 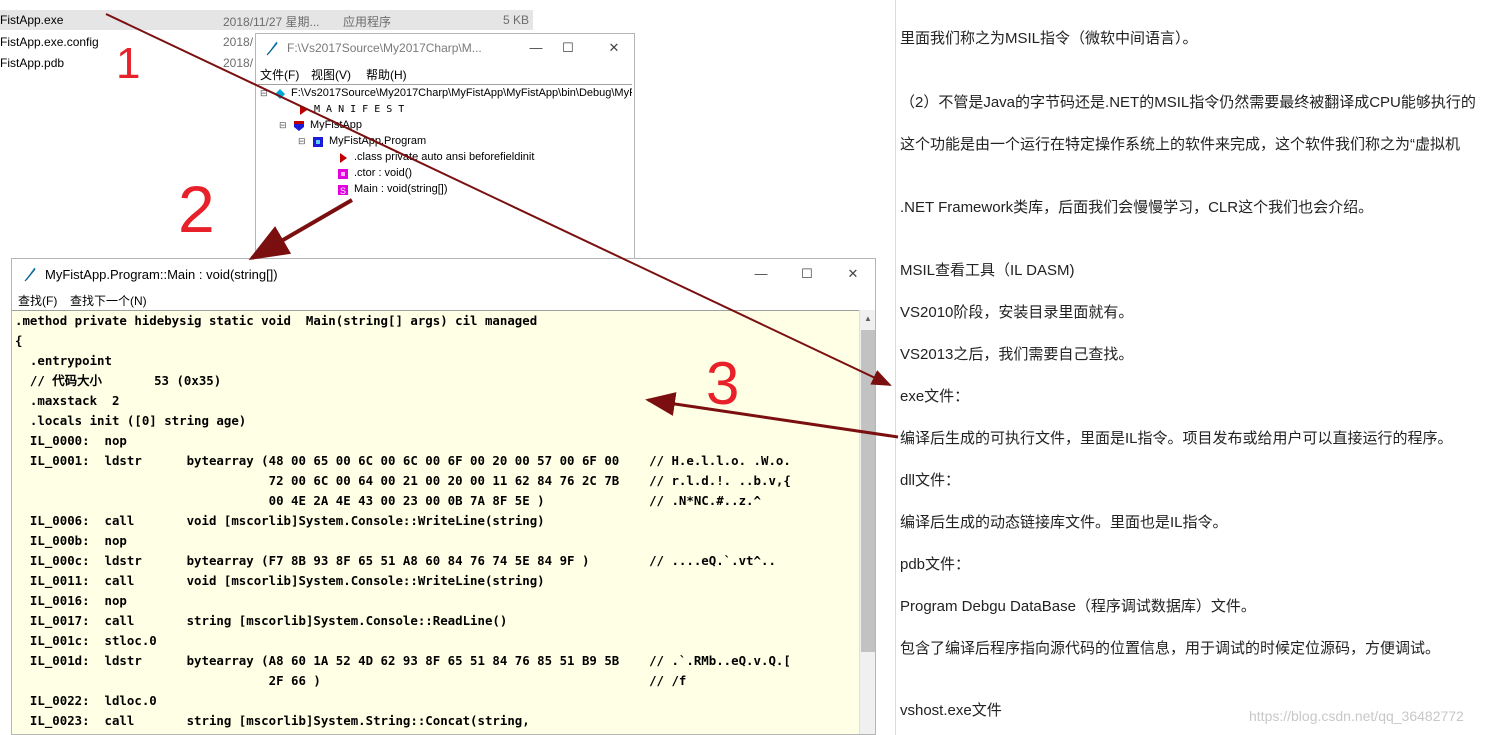 I want to click on article-line: pdb文件：, so click(x=935, y=564).